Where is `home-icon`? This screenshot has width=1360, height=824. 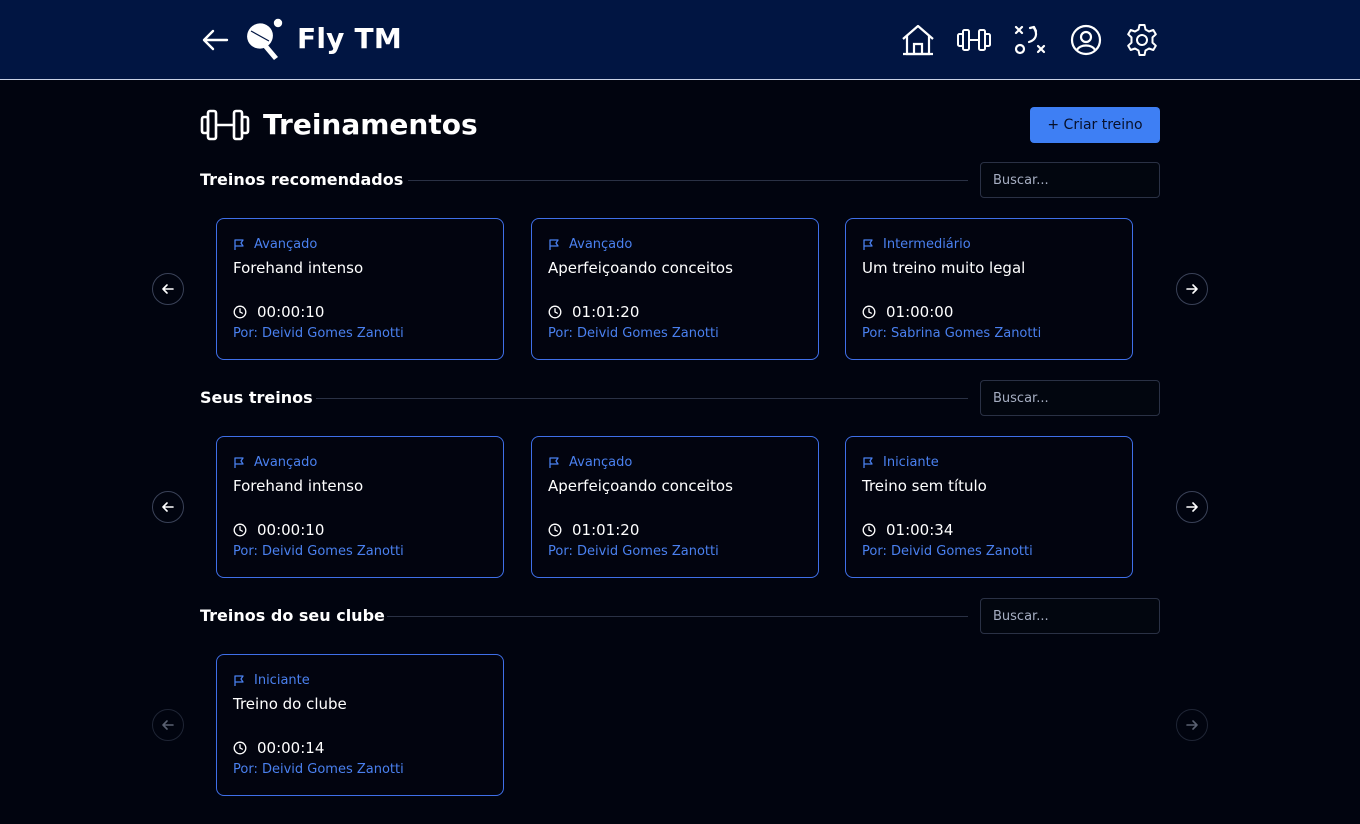
home-icon is located at coordinates (918, 40).